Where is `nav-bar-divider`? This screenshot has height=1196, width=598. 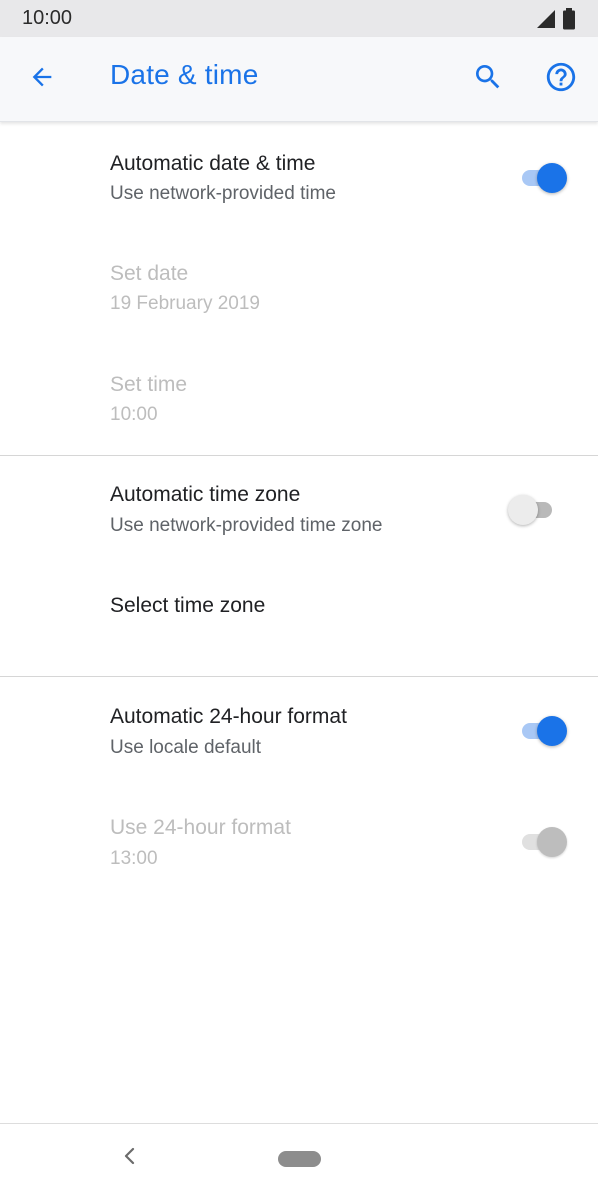
nav-bar-divider is located at coordinates (299, 1123).